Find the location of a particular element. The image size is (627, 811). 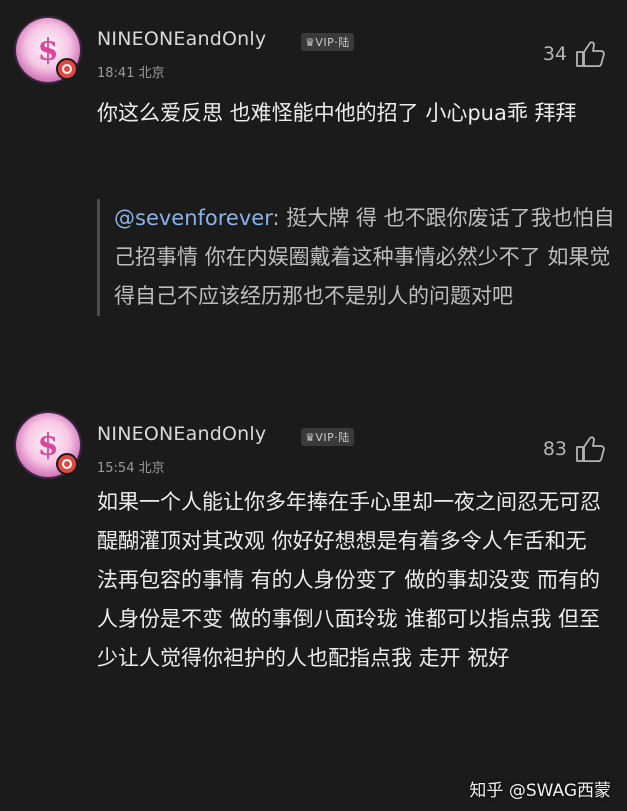

comment-time: 15:54 is located at coordinates (116, 468).